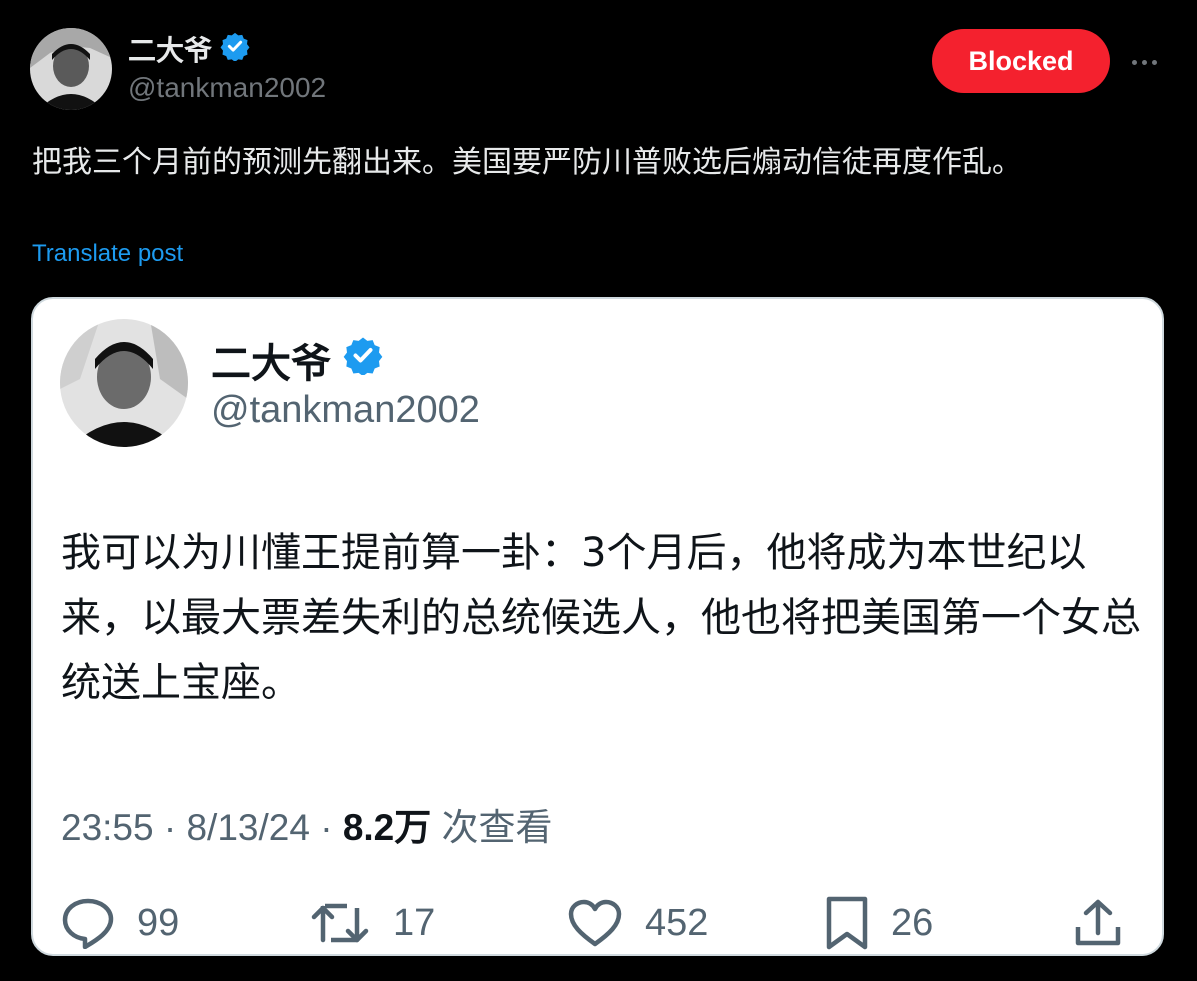 This screenshot has width=1197, height=981. What do you see at coordinates (637, 923) in the screenshot?
I see `like-action: 452` at bounding box center [637, 923].